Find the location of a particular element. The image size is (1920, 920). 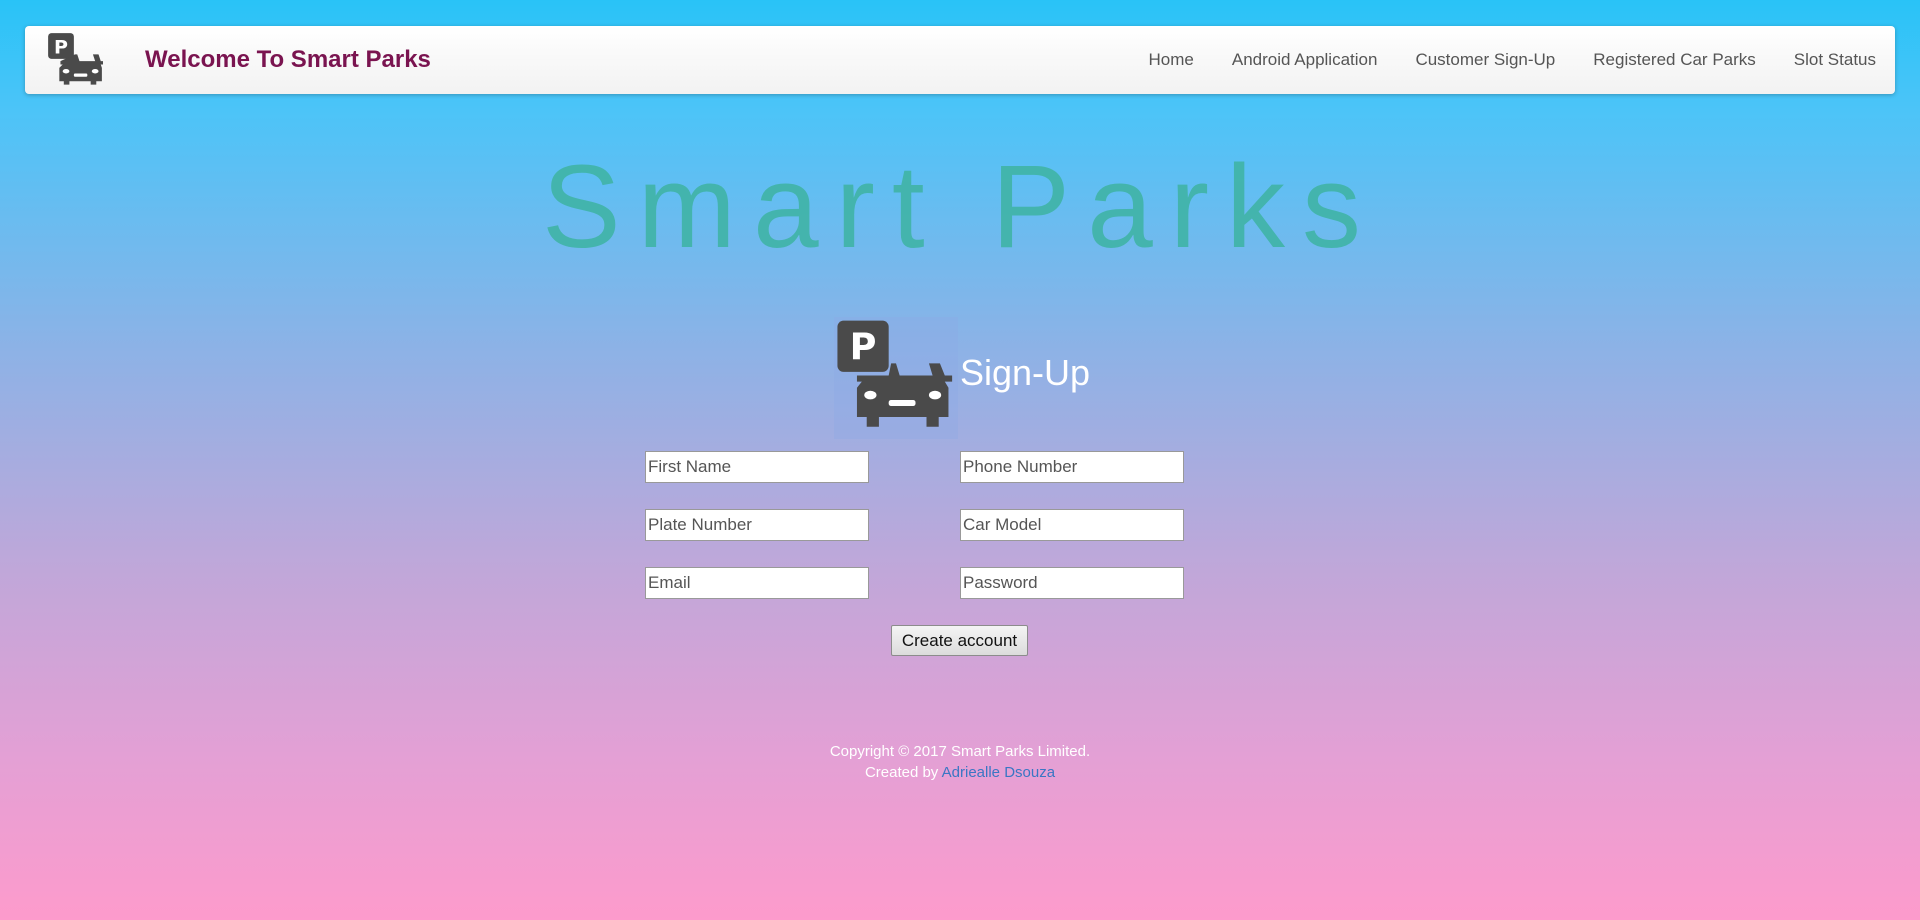

signup-title: Sign-Up is located at coordinates (1025, 372).